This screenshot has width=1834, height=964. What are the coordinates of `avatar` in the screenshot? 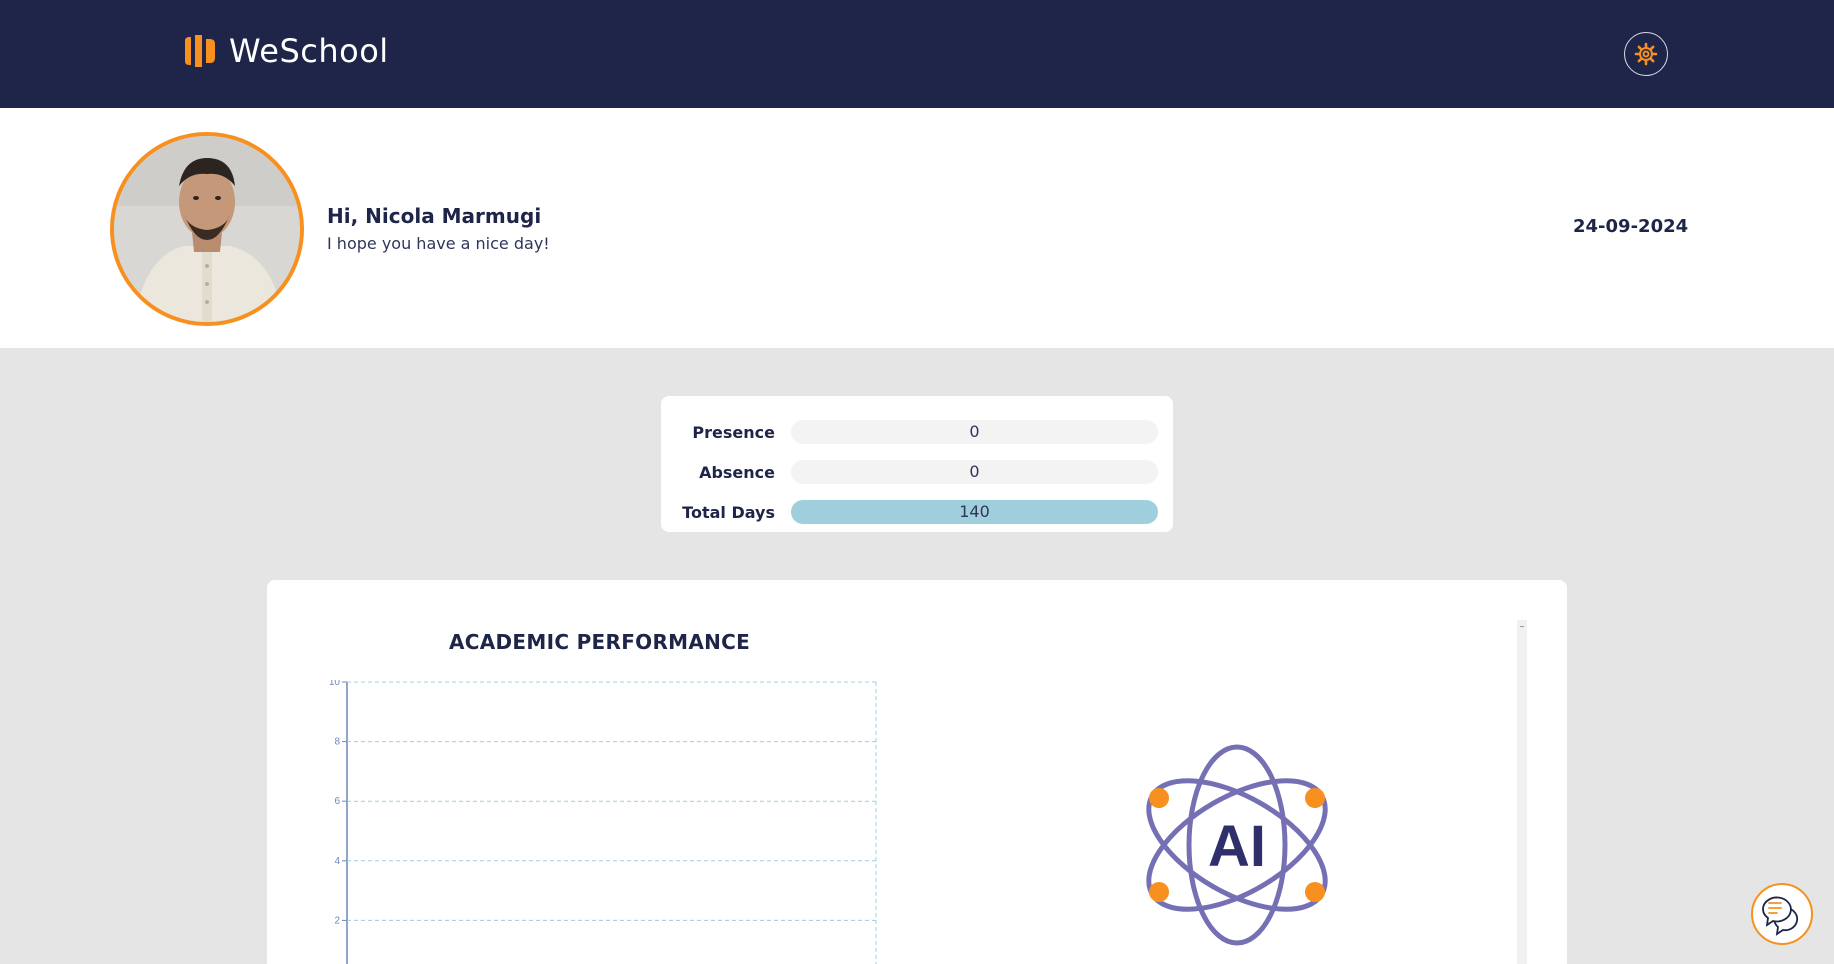 It's located at (207, 229).